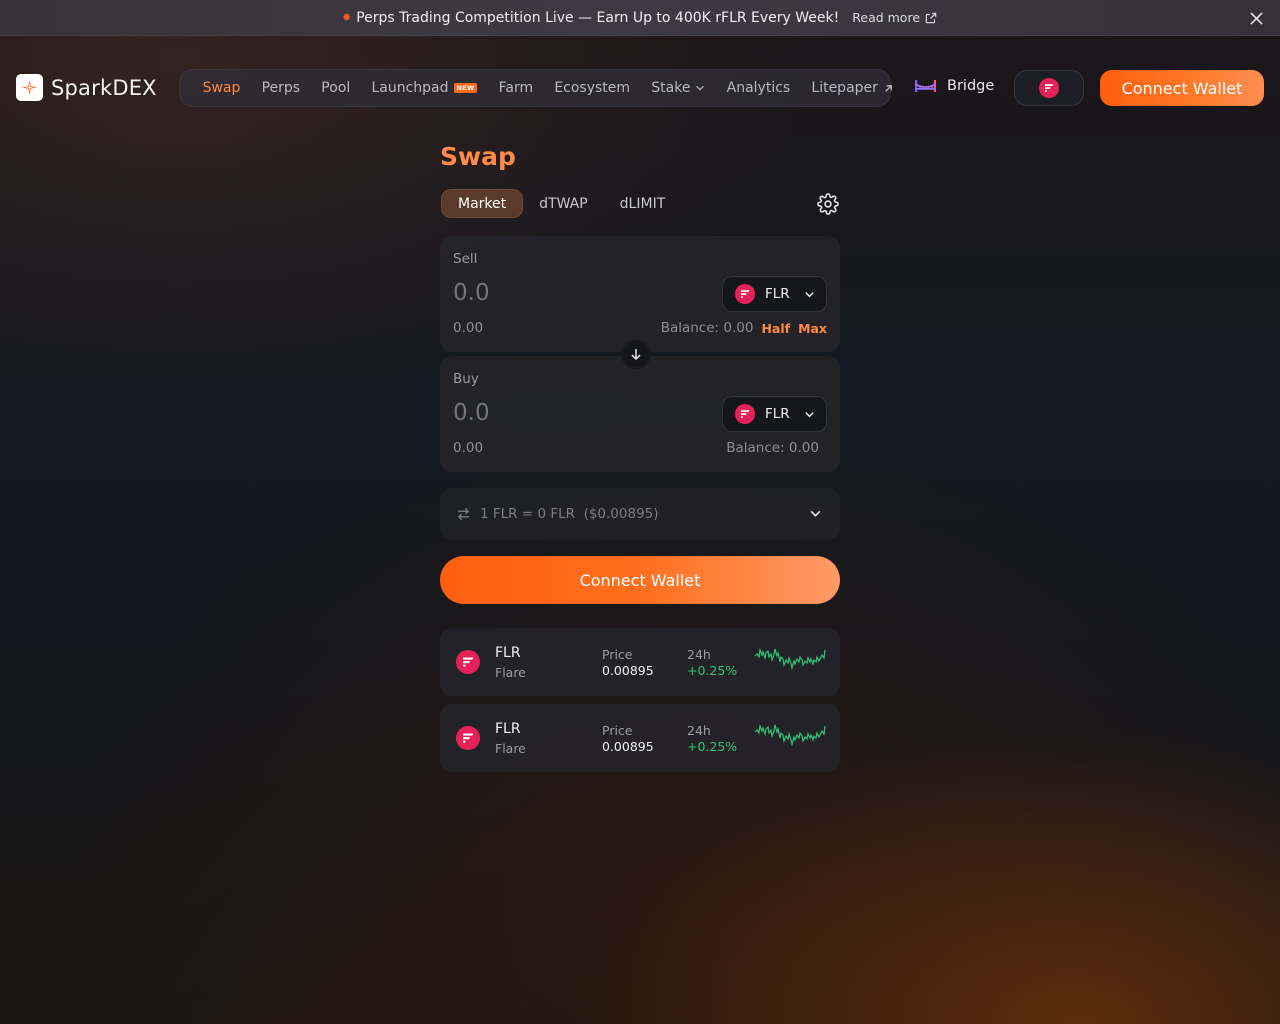  I want to click on buy-usd-value: 0.00, so click(468, 448).